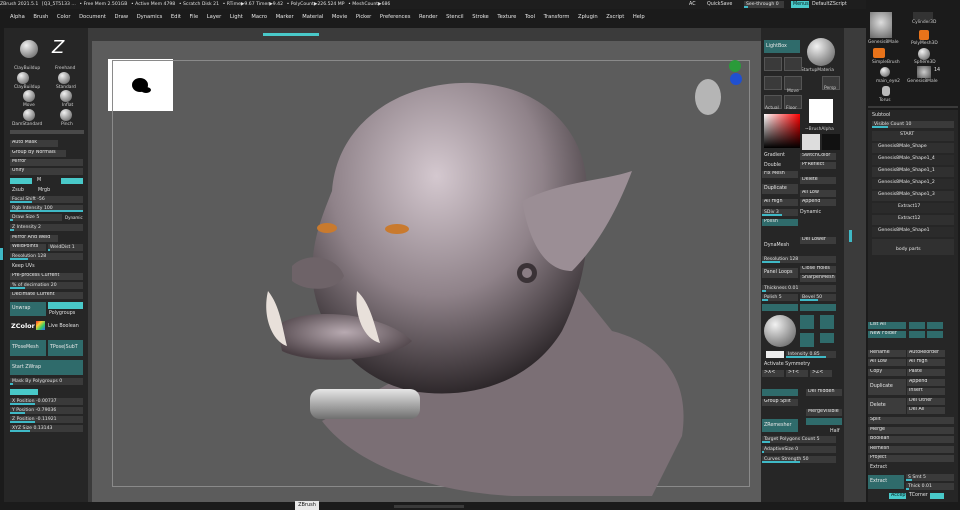  Describe the element at coordinates (780, 202) in the screenshot. I see `all-high-button: All High` at that location.